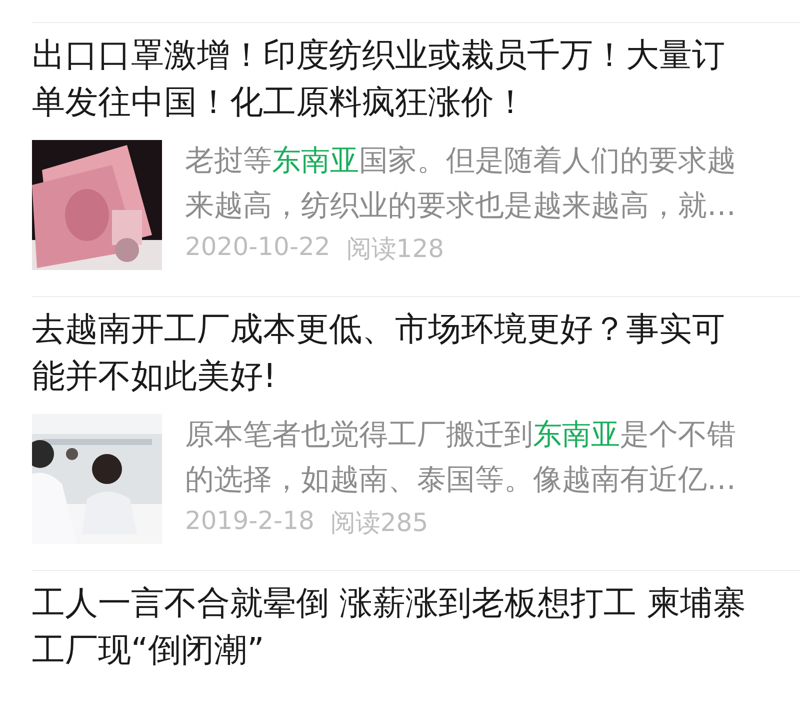 Image resolution: width=800 pixels, height=728 pixels. I want to click on read-count: 阅读128, so click(395, 249).